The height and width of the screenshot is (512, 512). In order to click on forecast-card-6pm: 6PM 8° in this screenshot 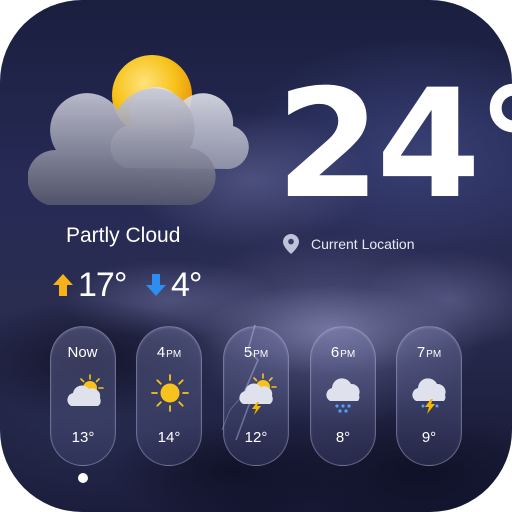, I will do `click(343, 396)`.